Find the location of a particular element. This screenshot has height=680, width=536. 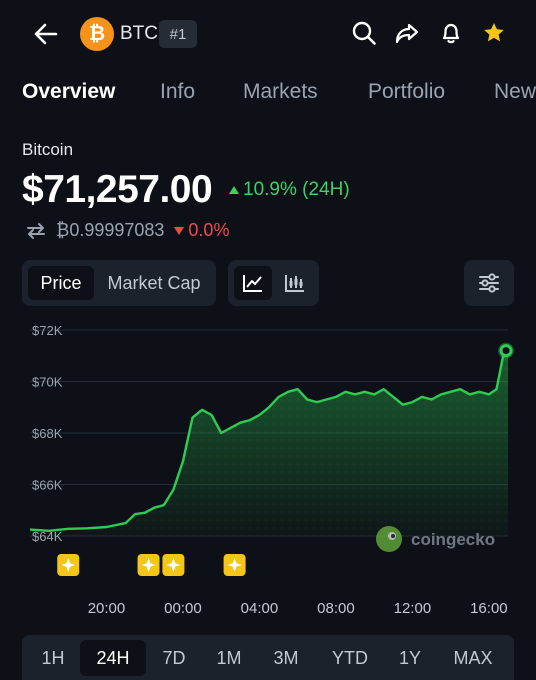

y-tick-label: $68K is located at coordinates (47, 433).